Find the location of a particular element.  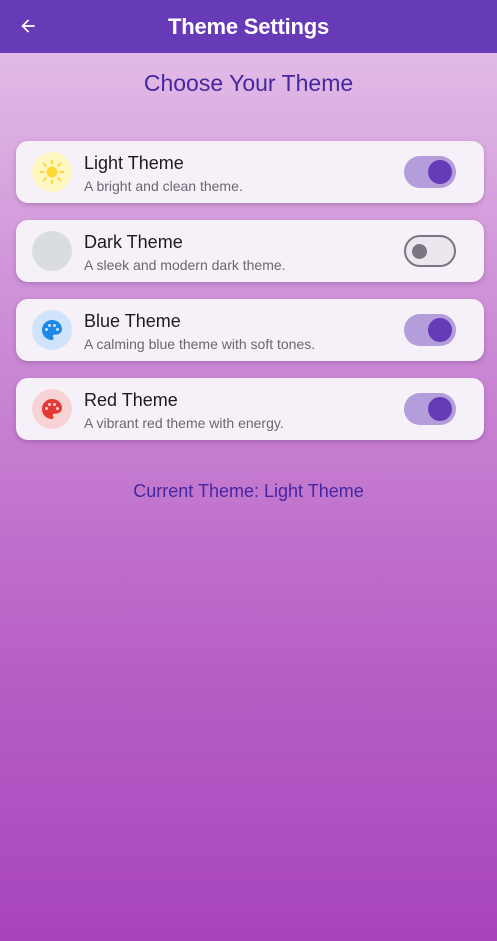

theme-description: A sleek and modern dark theme. is located at coordinates (185, 265).